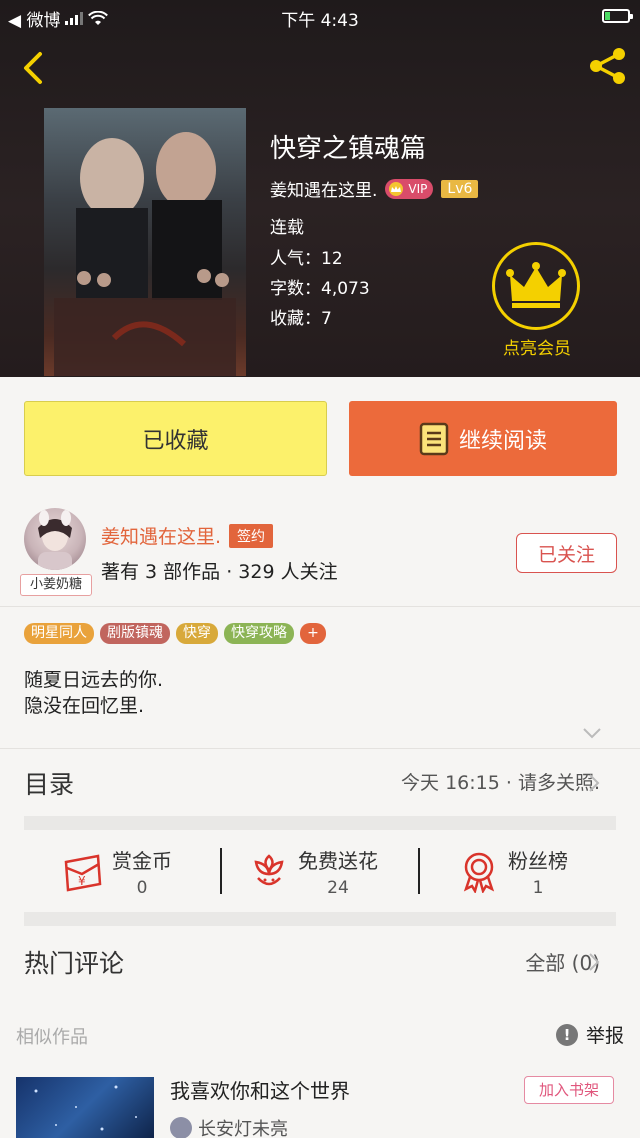 The width and height of the screenshot is (640, 1138). I want to click on vip-badge: VIP, so click(409, 188).